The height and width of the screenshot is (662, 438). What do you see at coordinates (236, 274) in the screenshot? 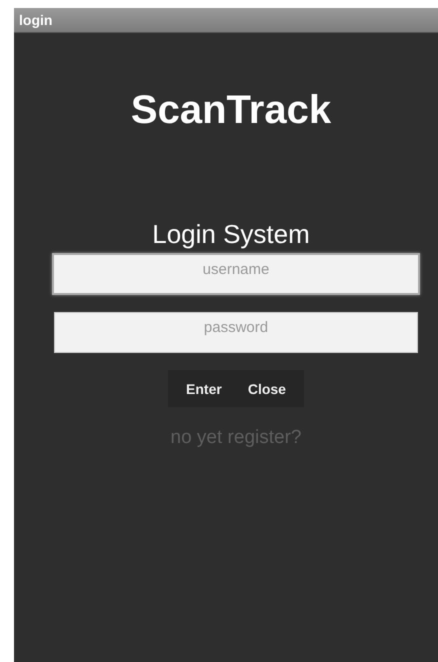
I see `input-field: username` at bounding box center [236, 274].